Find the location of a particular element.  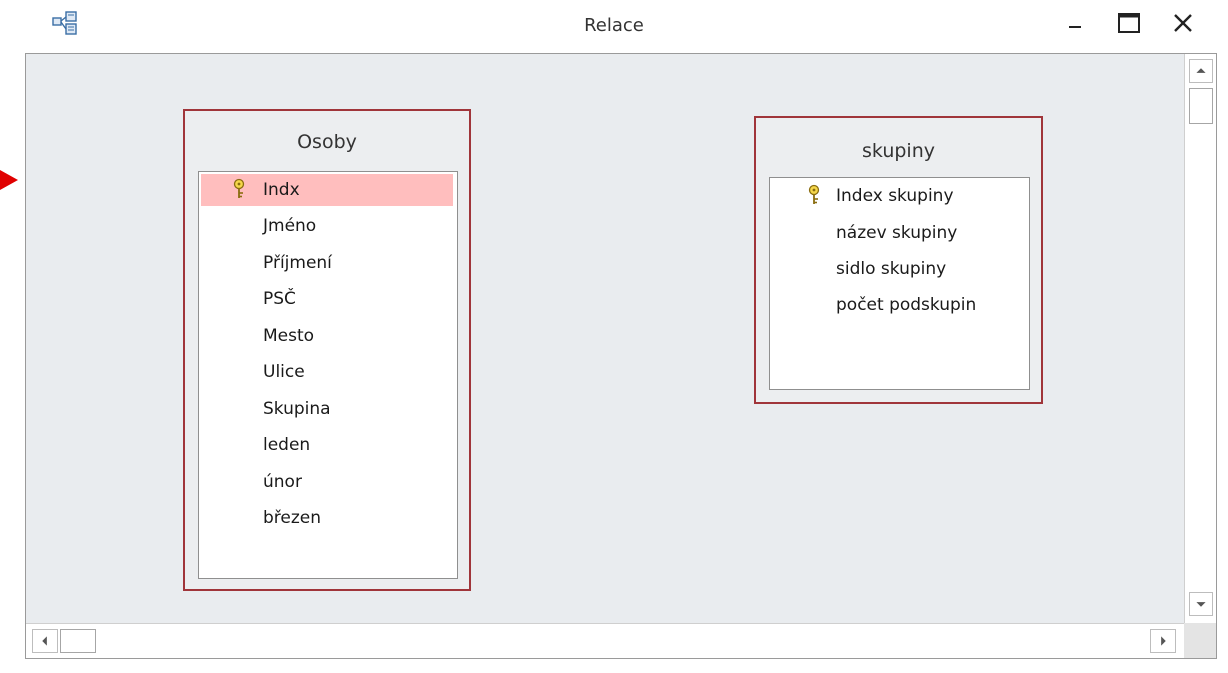

table-title: Osoby is located at coordinates (327, 142).